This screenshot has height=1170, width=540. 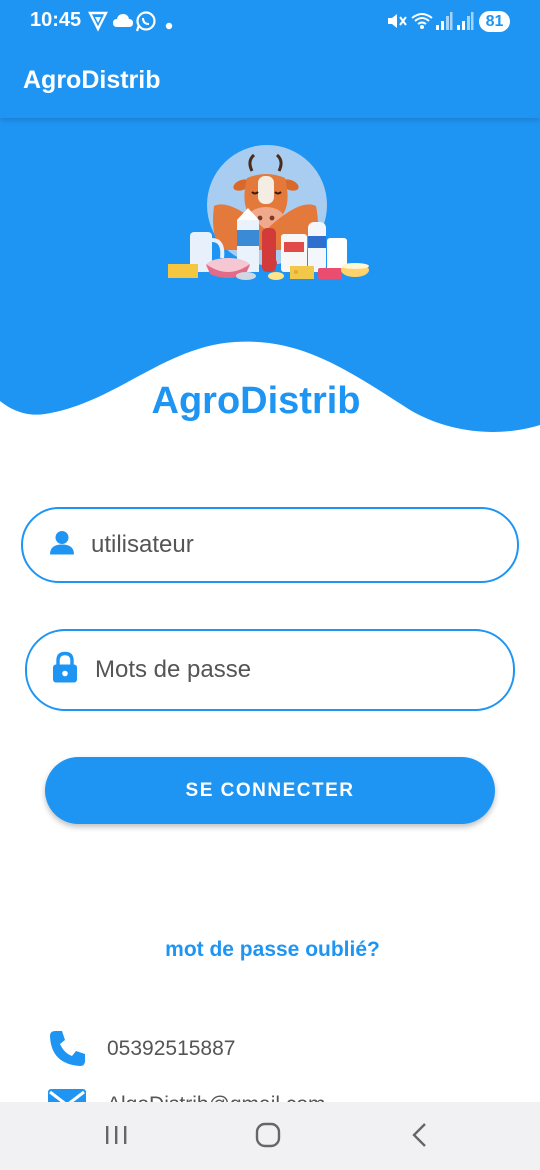 I want to click on contact-phone: 05392515887, so click(x=171, y=1048).